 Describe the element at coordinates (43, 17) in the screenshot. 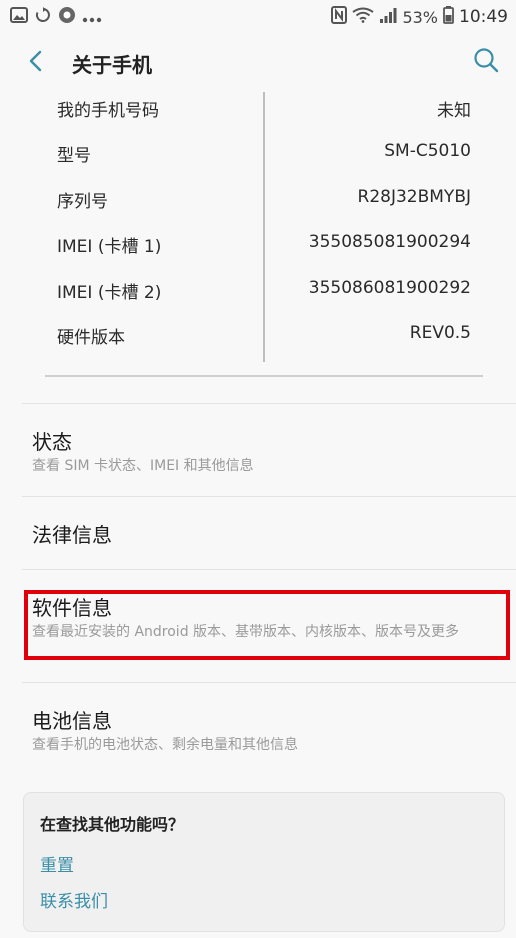

I see `sync-icon` at that location.